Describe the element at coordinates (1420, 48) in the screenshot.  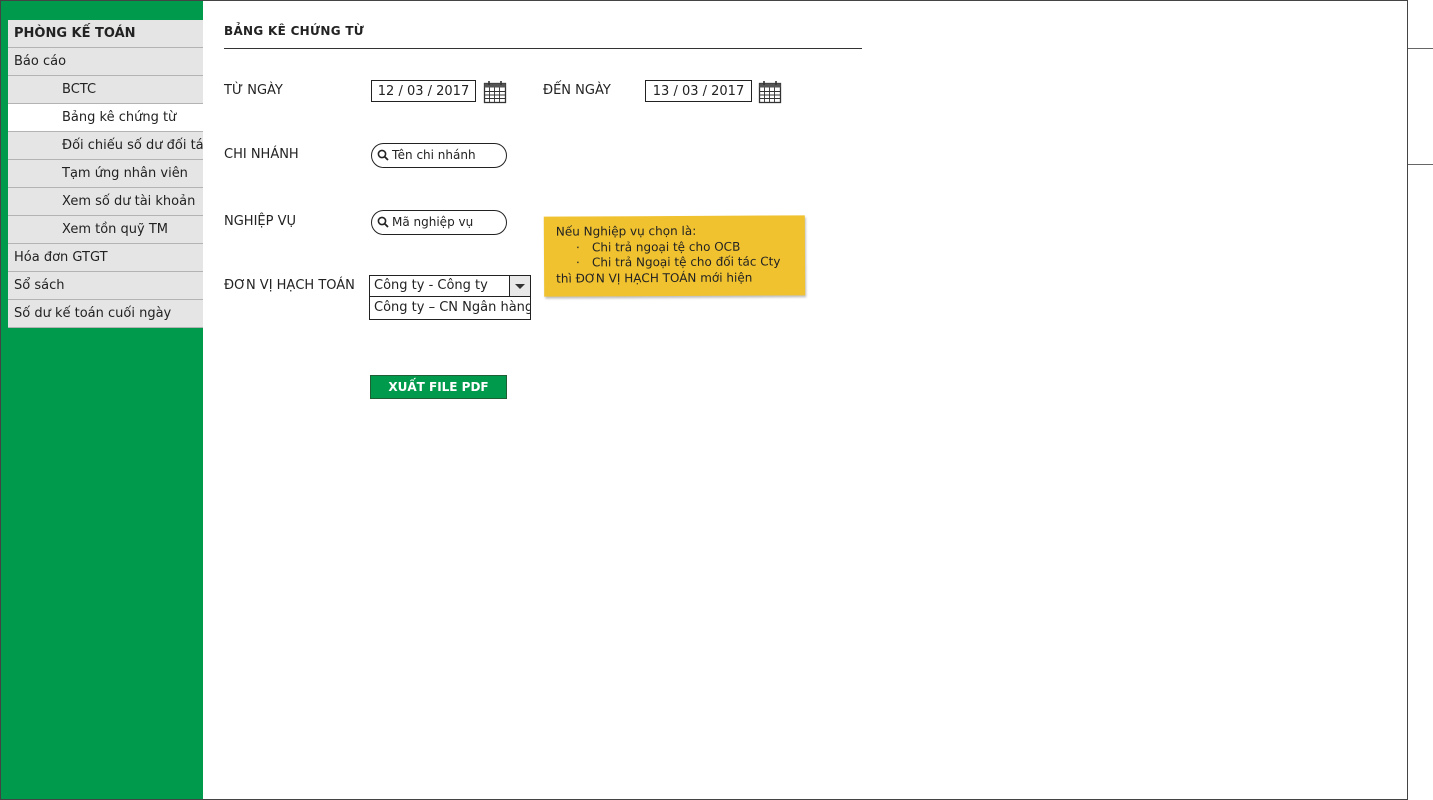
I see `right-divider-top` at that location.